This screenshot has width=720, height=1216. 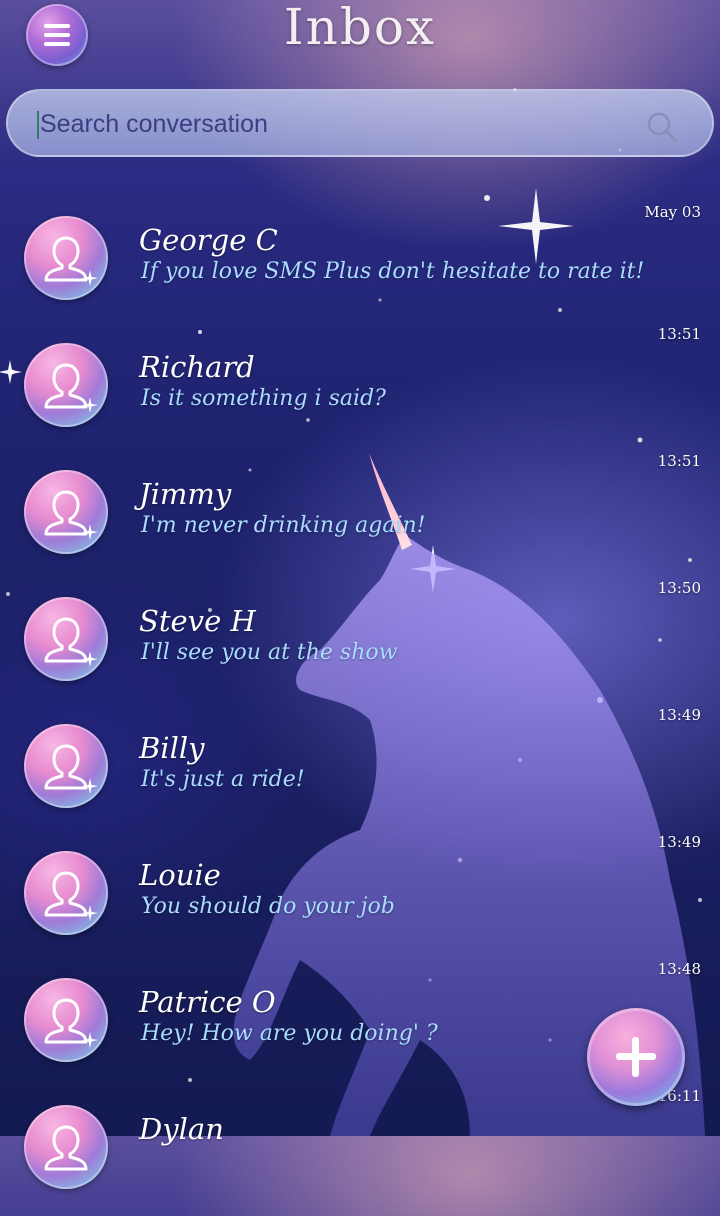 What do you see at coordinates (636, 1057) in the screenshot?
I see `compose-button` at bounding box center [636, 1057].